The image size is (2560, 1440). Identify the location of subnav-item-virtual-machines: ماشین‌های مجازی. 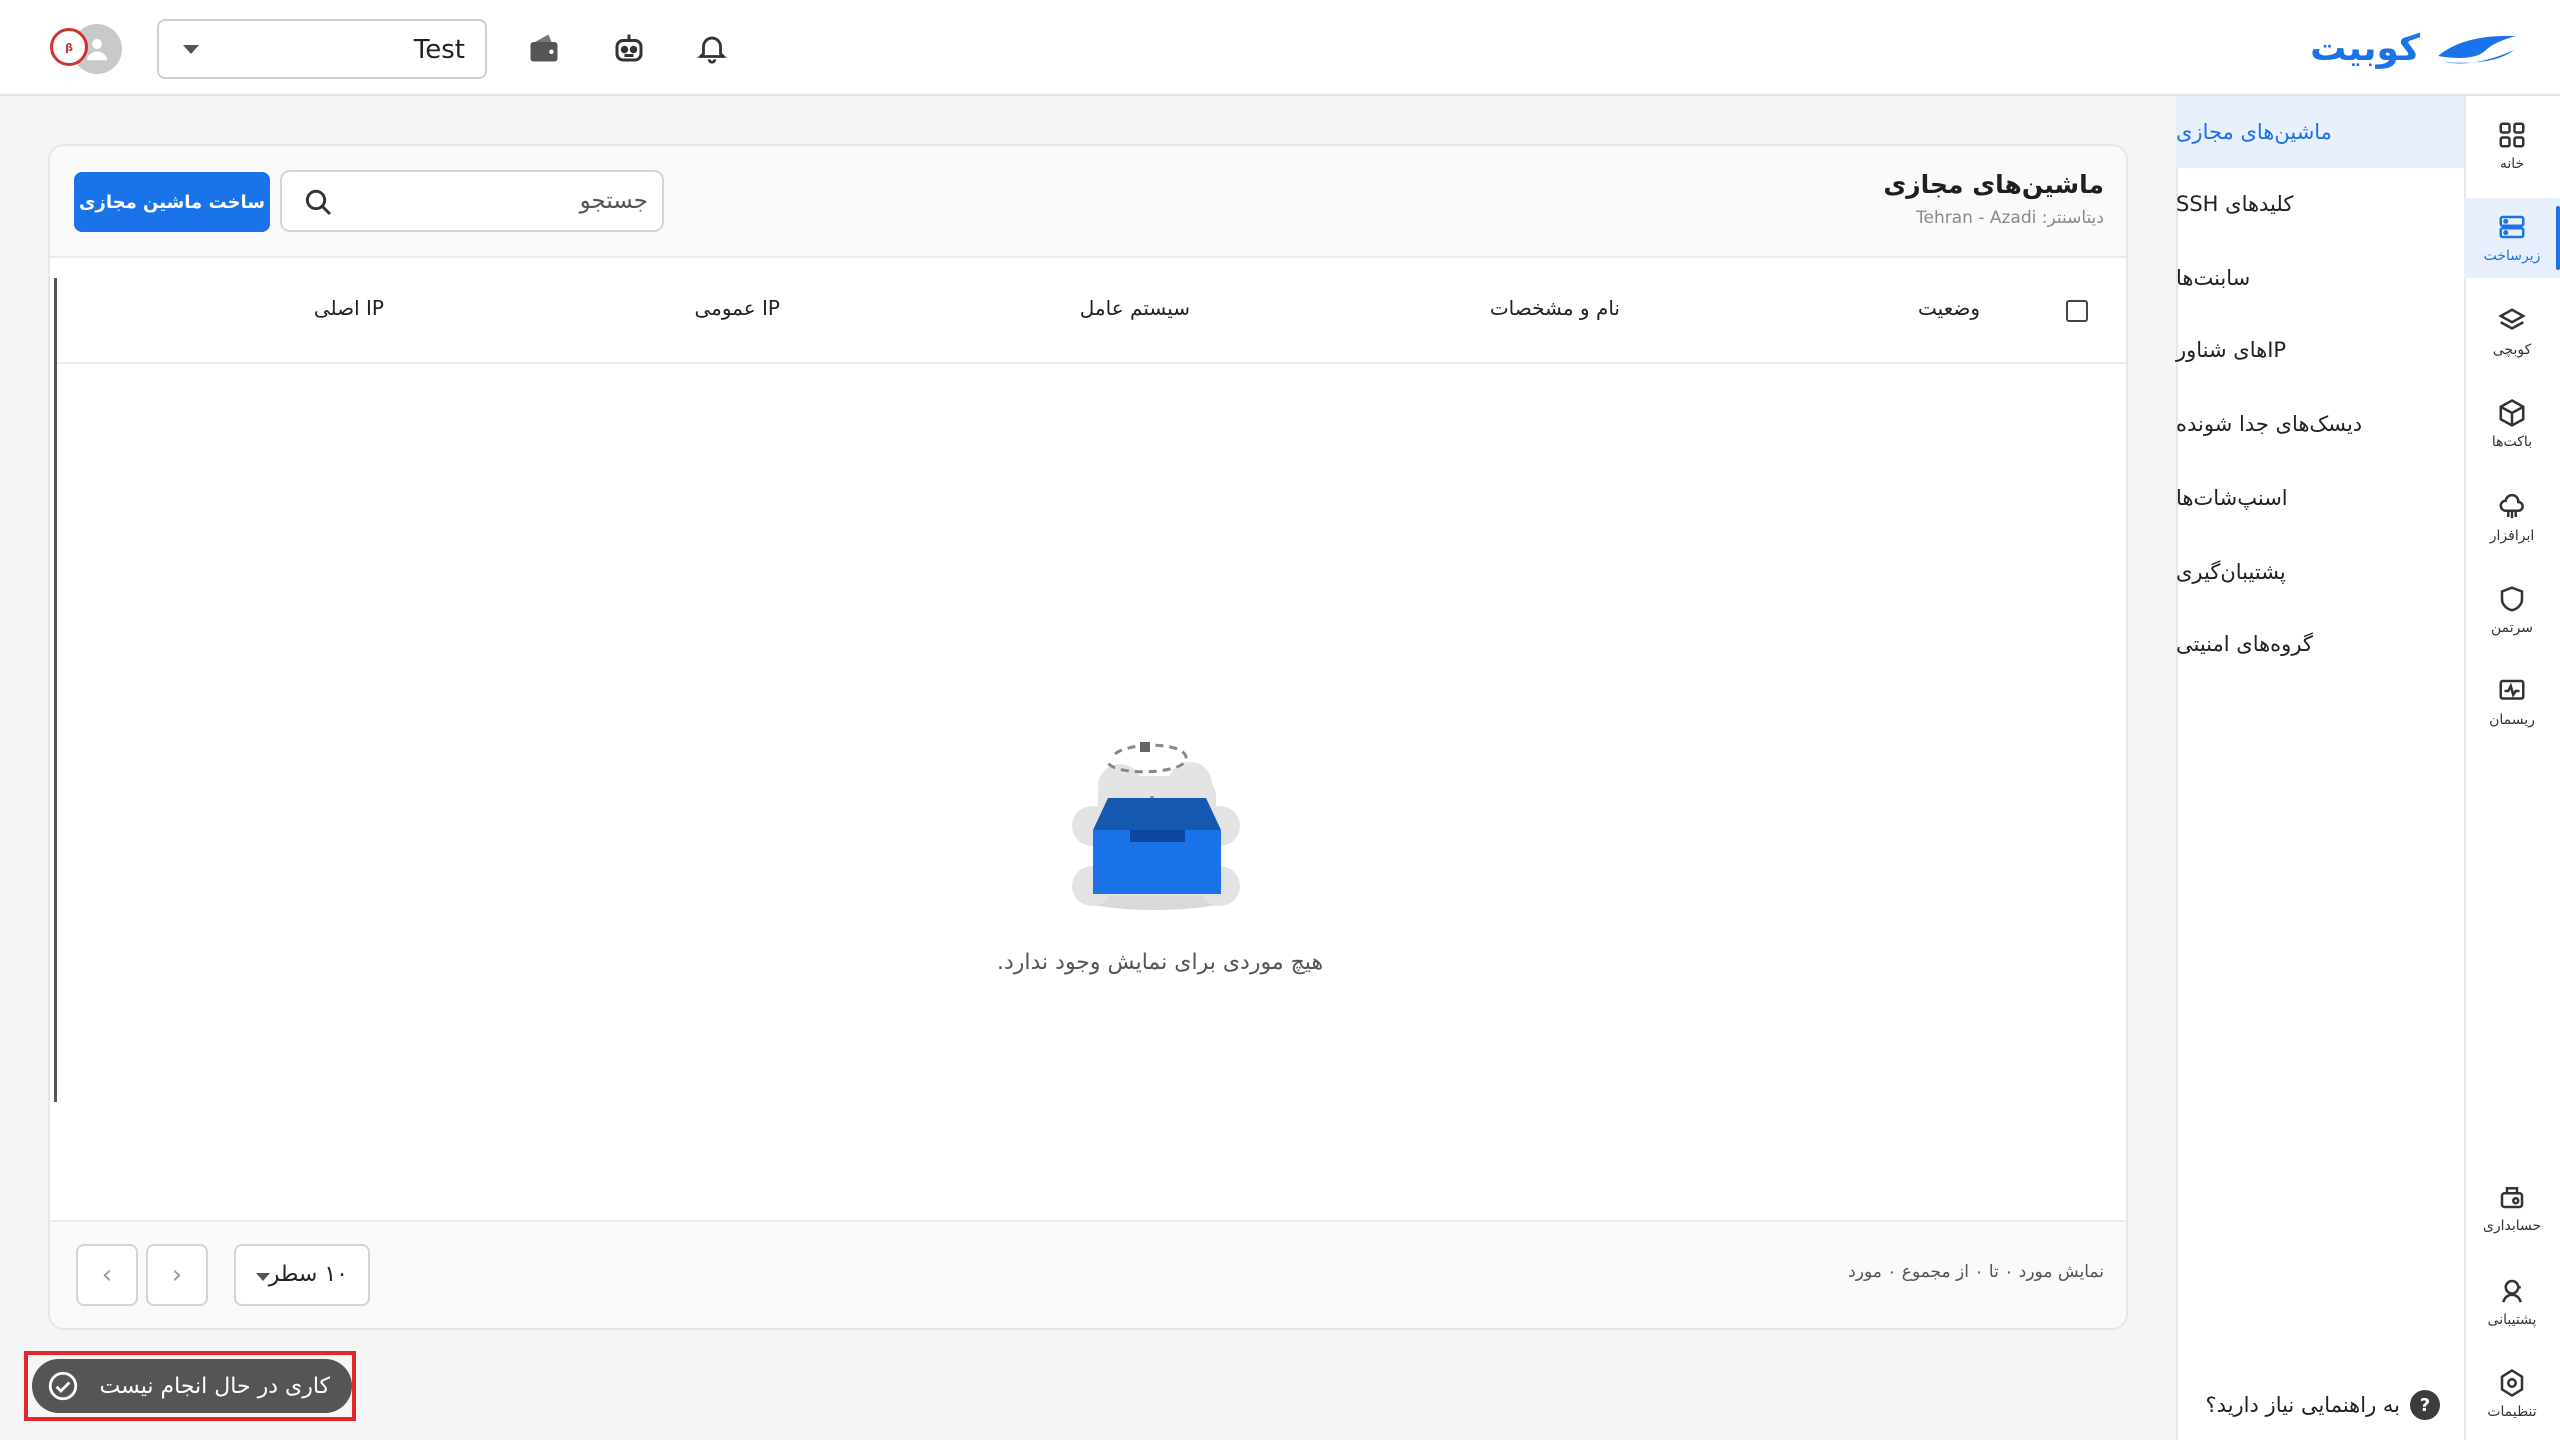
(2320, 132).